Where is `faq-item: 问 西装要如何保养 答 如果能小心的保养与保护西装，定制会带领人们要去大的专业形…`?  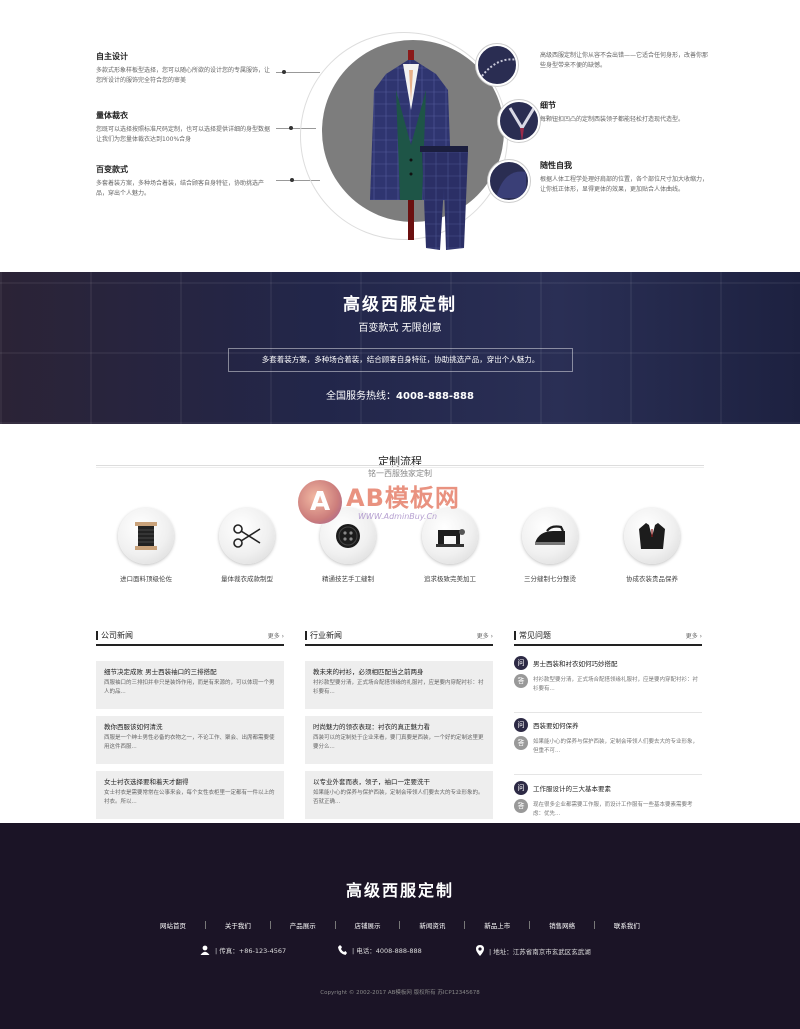
faq-item: 问 西装要如何保养 答 如果能小心的保养与保护西装，定制会带领人们要去大的专业形… is located at coordinates (608, 738).